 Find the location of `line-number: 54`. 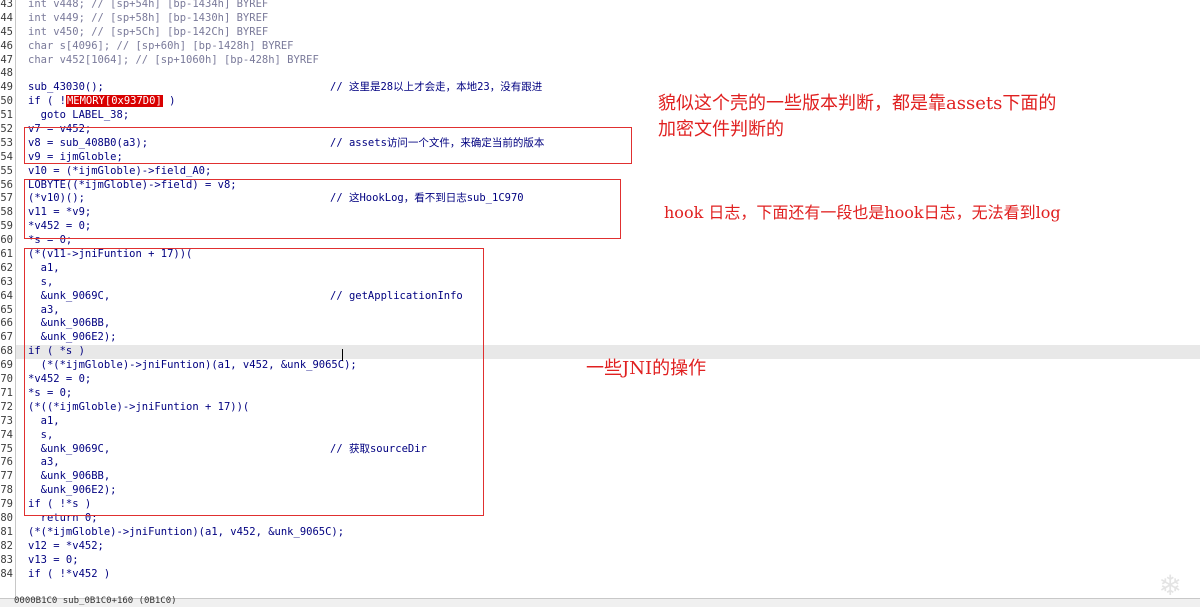

line-number: 54 is located at coordinates (6, 156).